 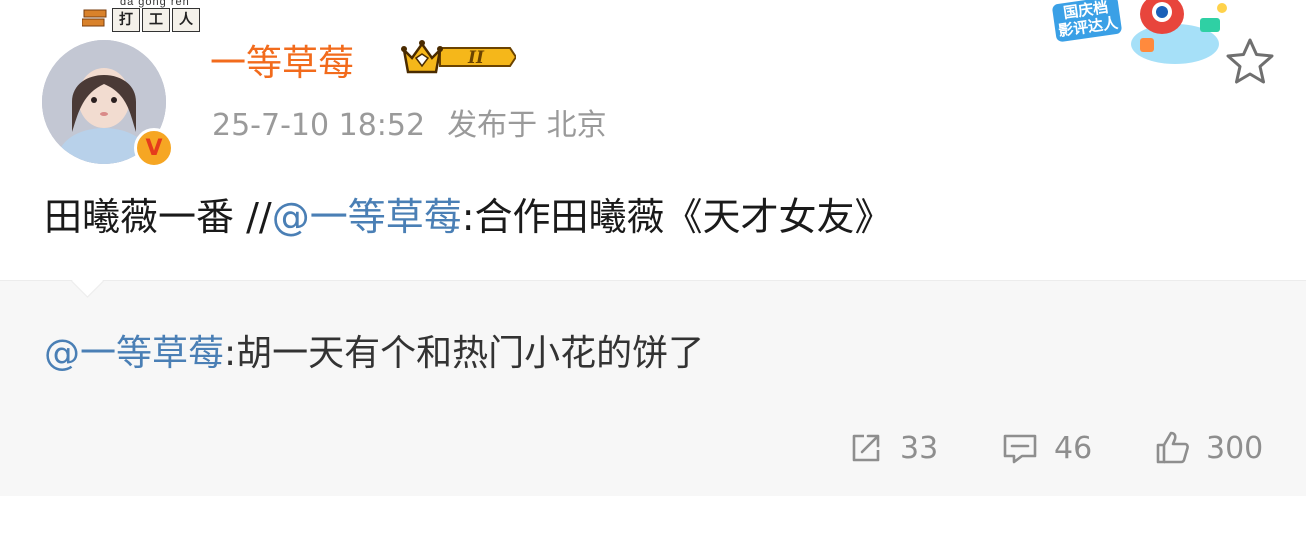 I want to click on post-text-before: 田曦薇一番 //, so click(x=158, y=217).